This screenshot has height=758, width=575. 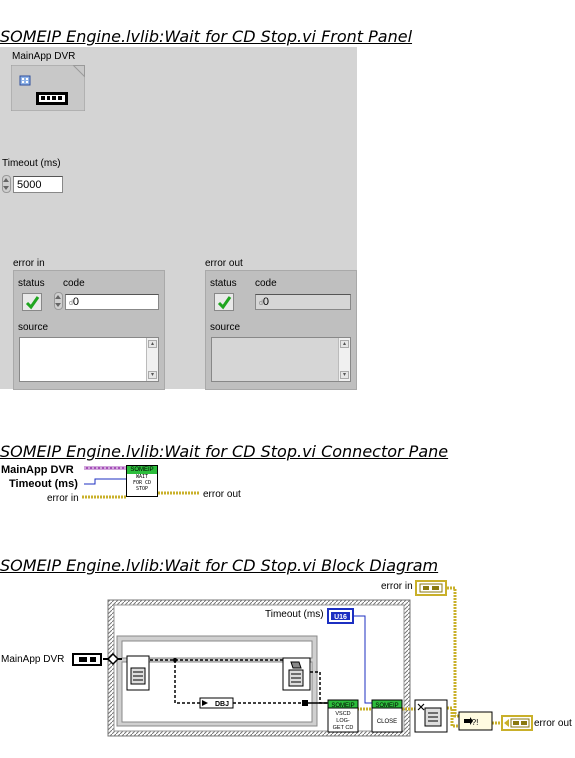 What do you see at coordinates (344, 359) in the screenshot?
I see `error-out-source-scrollbar: ▴ ▾` at bounding box center [344, 359].